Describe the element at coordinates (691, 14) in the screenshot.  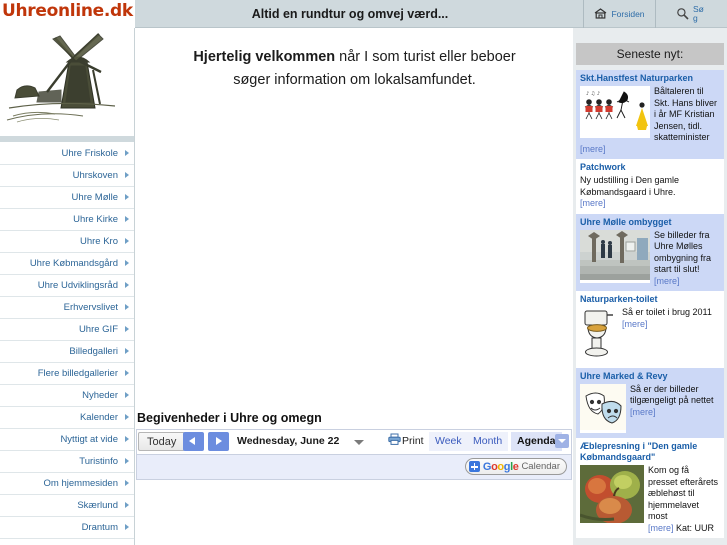
I see `search-link: Søg` at that location.